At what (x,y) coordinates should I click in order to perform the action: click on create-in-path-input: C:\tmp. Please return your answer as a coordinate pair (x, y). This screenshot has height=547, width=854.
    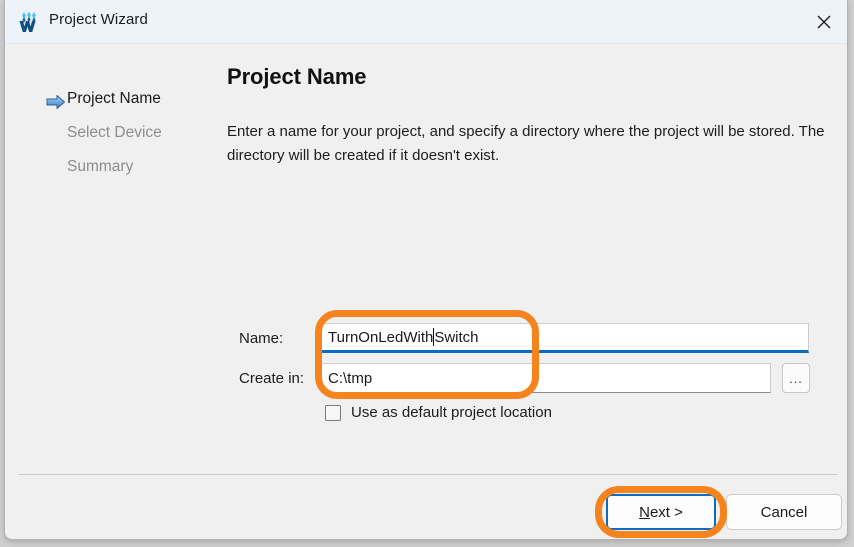
    Looking at the image, I should click on (546, 378).